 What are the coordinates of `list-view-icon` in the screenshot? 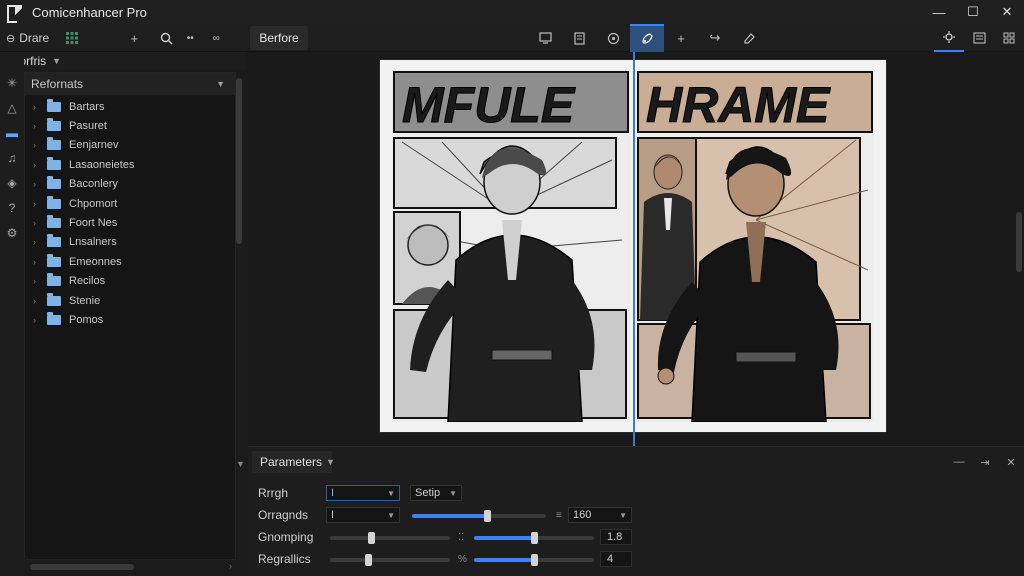 It's located at (979, 38).